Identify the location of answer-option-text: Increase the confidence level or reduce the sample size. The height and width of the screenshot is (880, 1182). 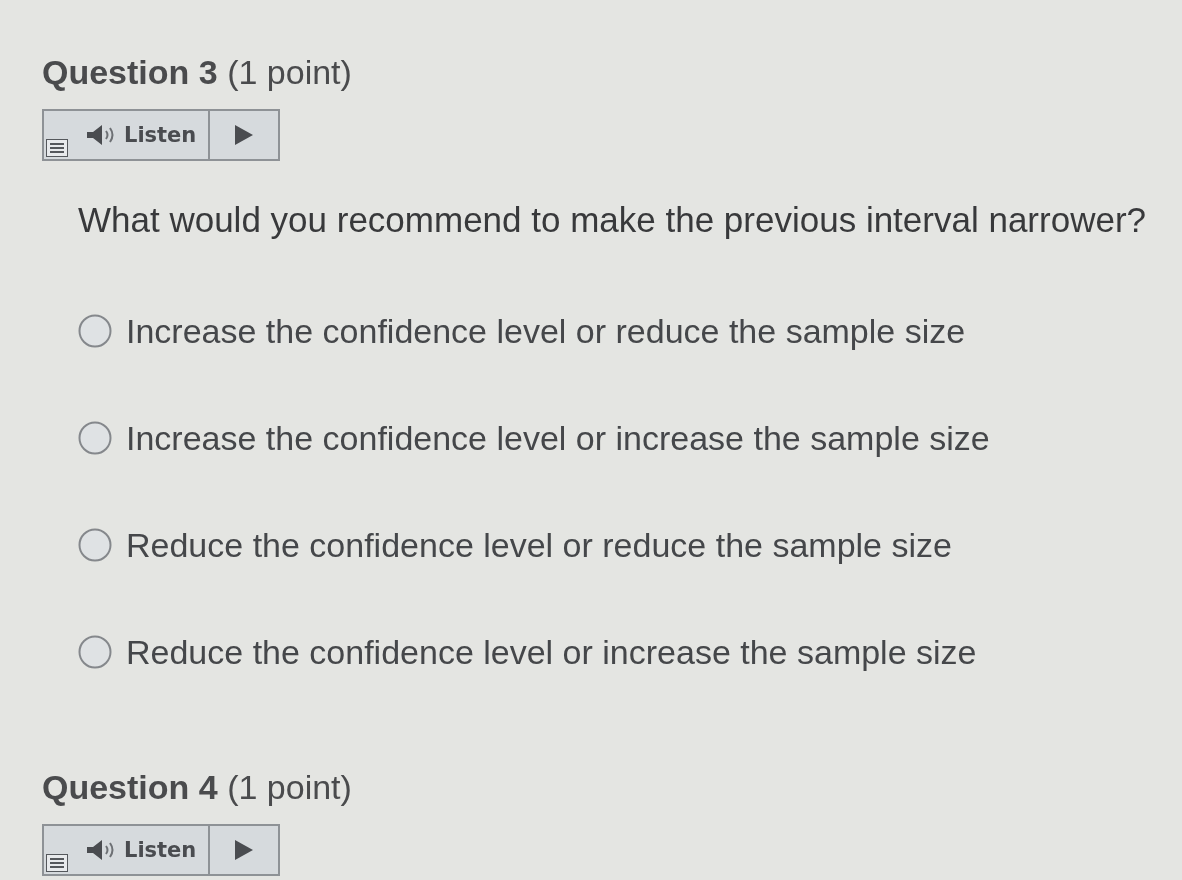
(546, 331).